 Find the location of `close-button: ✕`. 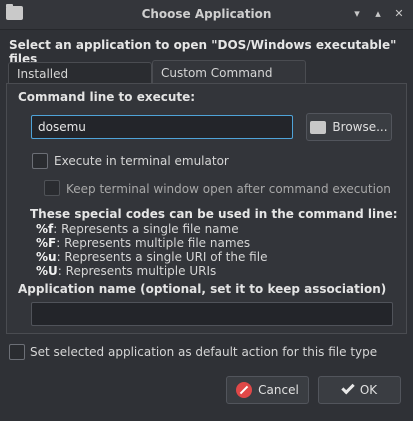

close-button: ✕ is located at coordinates (399, 14).